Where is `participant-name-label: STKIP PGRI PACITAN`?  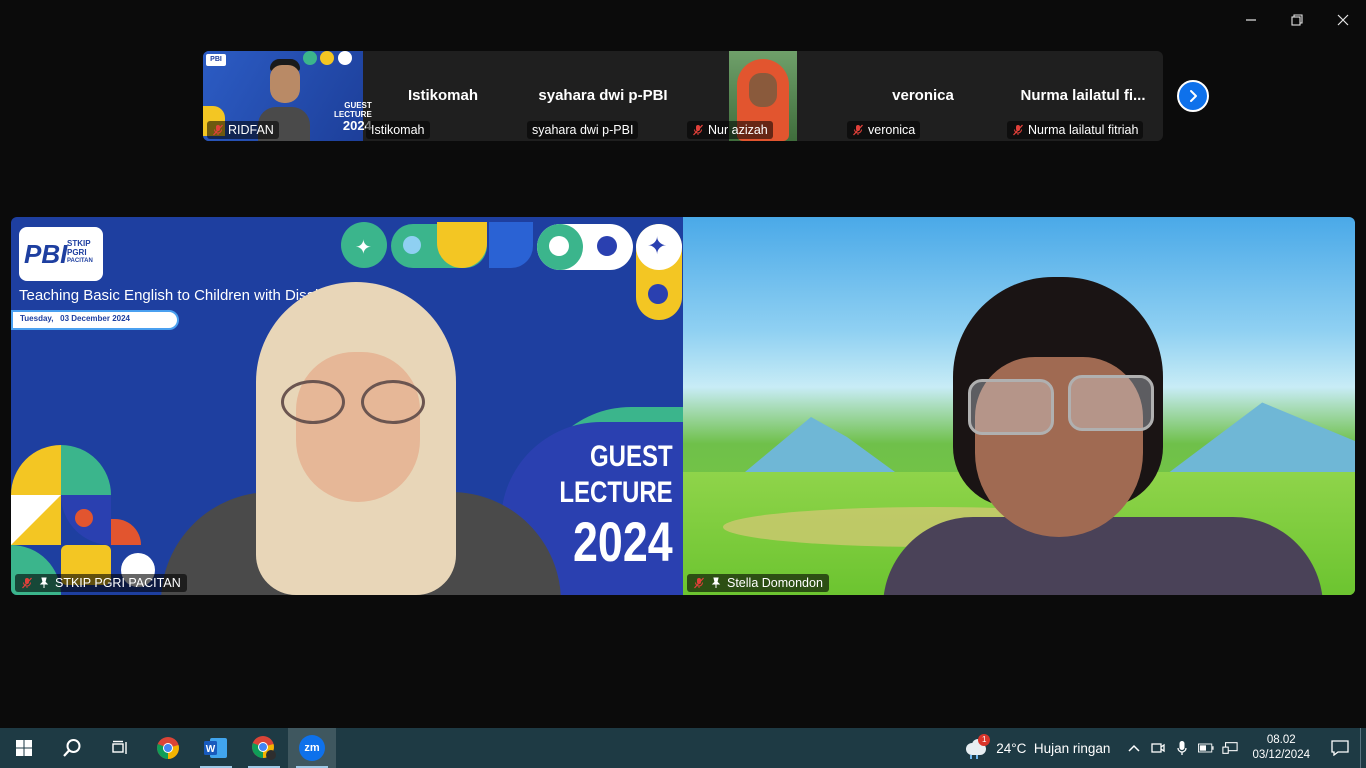 participant-name-label: STKIP PGRI PACITAN is located at coordinates (101, 583).